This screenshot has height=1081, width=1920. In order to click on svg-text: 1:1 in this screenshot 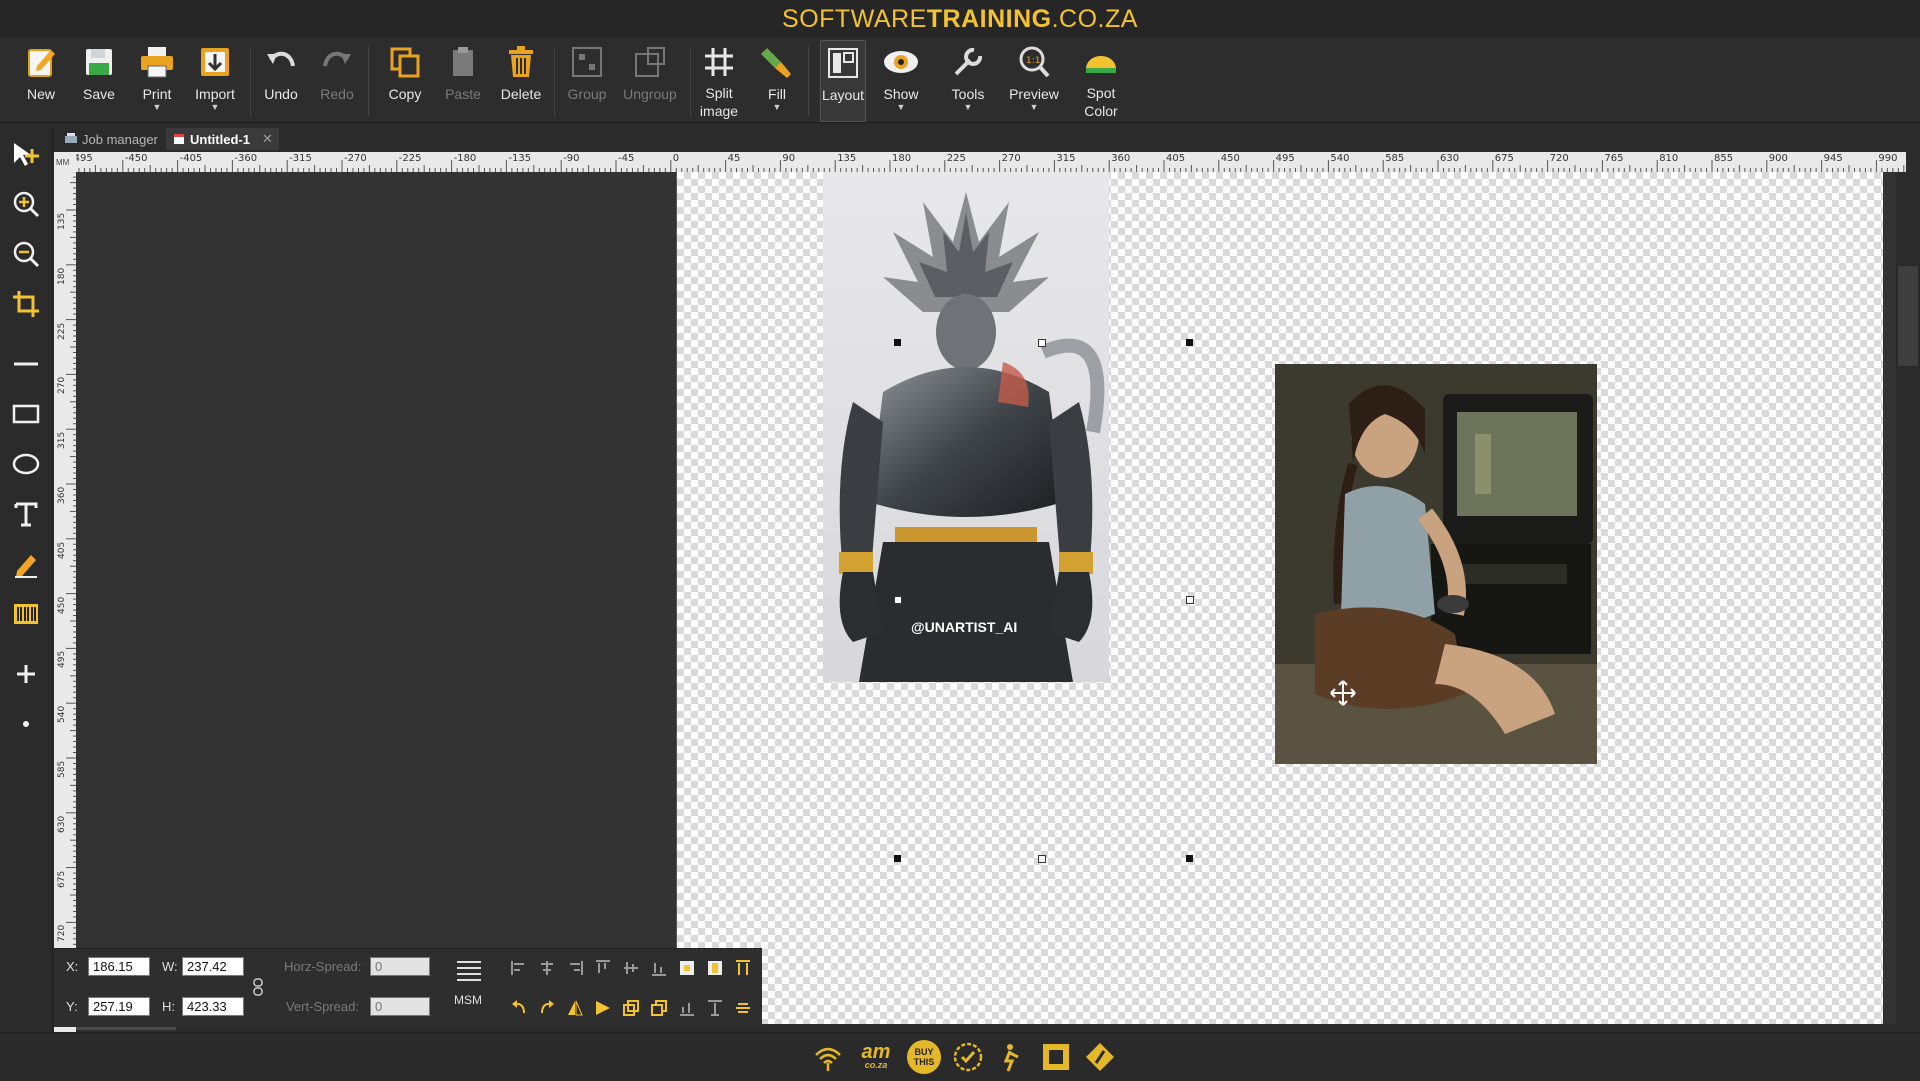, I will do `click(1033, 61)`.